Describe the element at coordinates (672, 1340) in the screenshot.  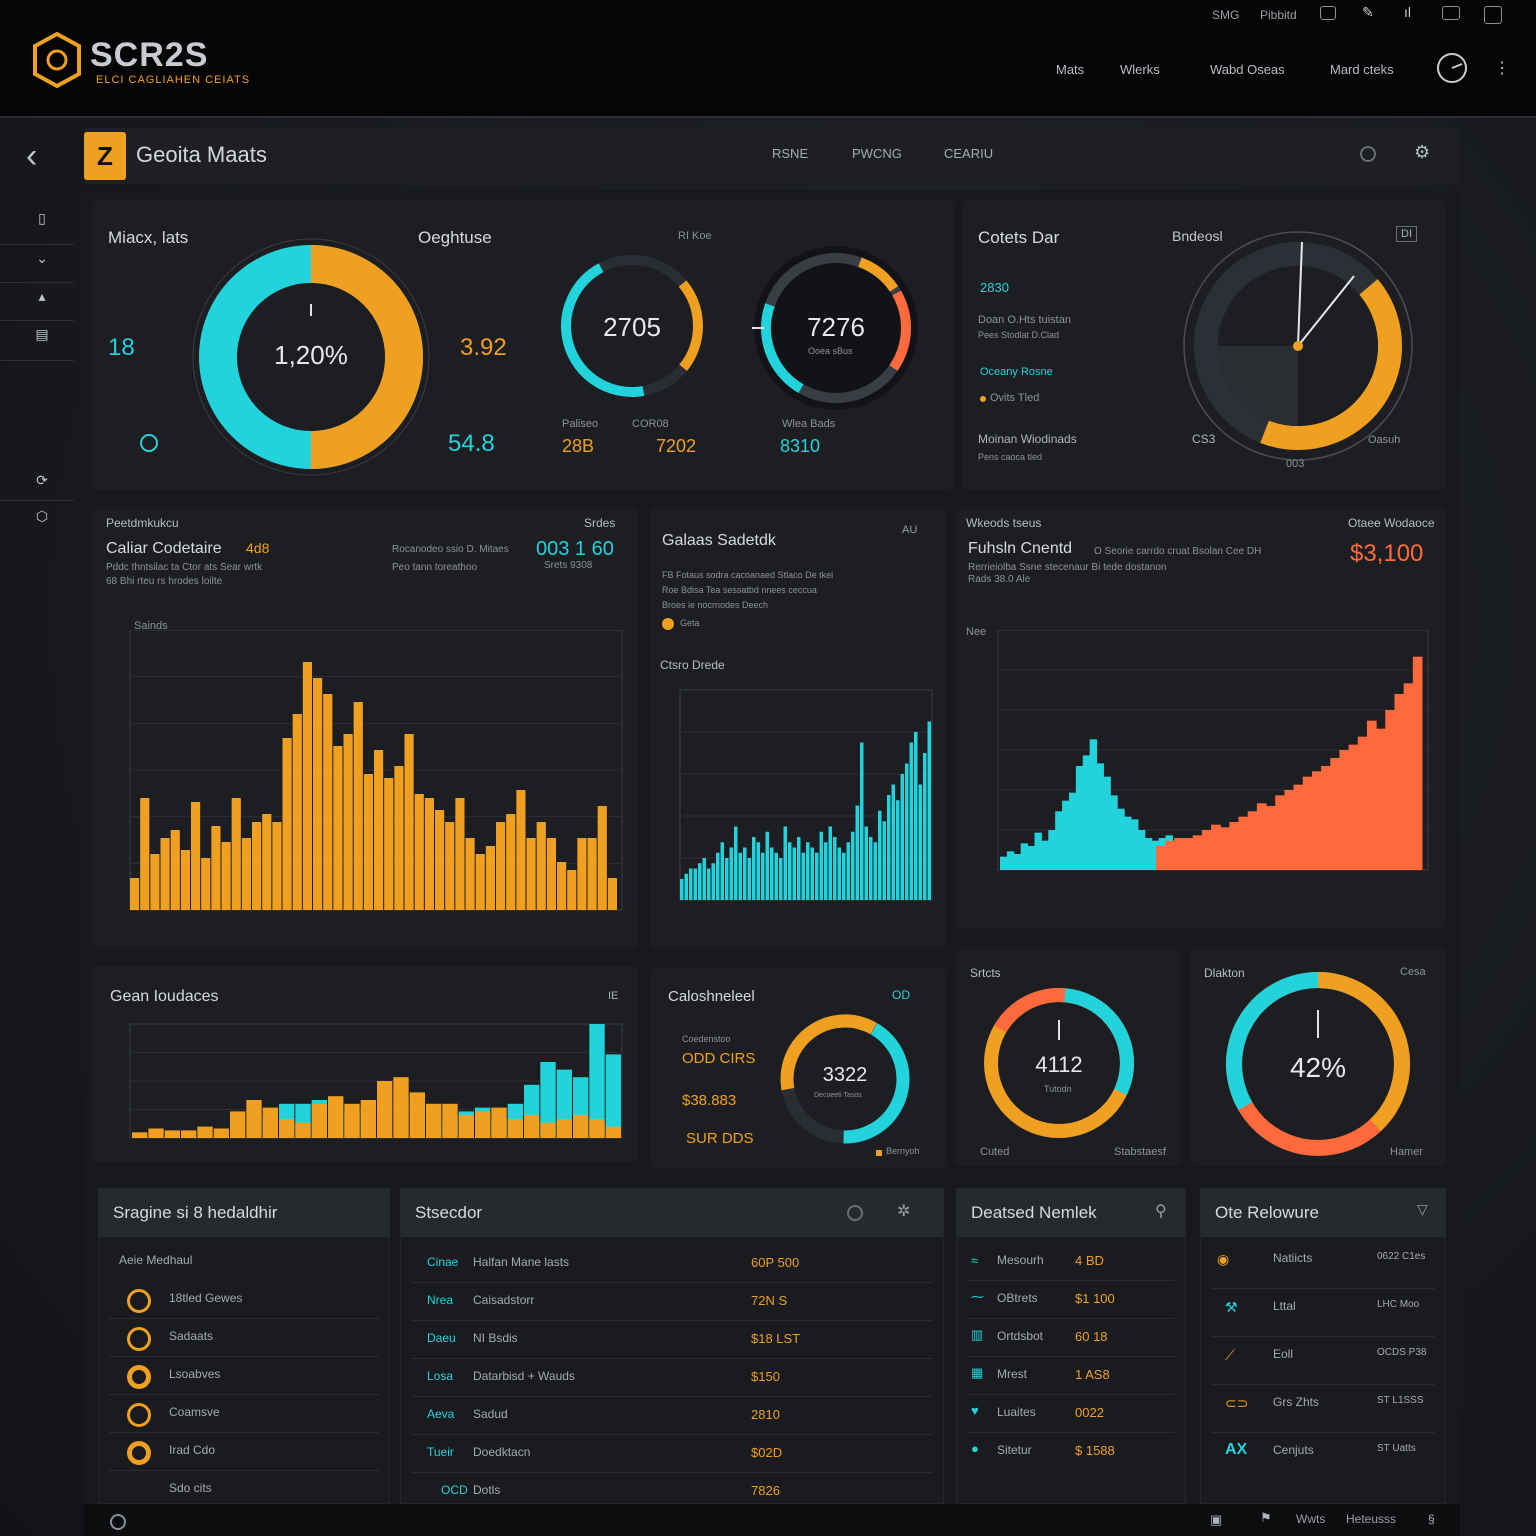
I see `table-row: Daeu NI Bsdis $18 LST` at that location.